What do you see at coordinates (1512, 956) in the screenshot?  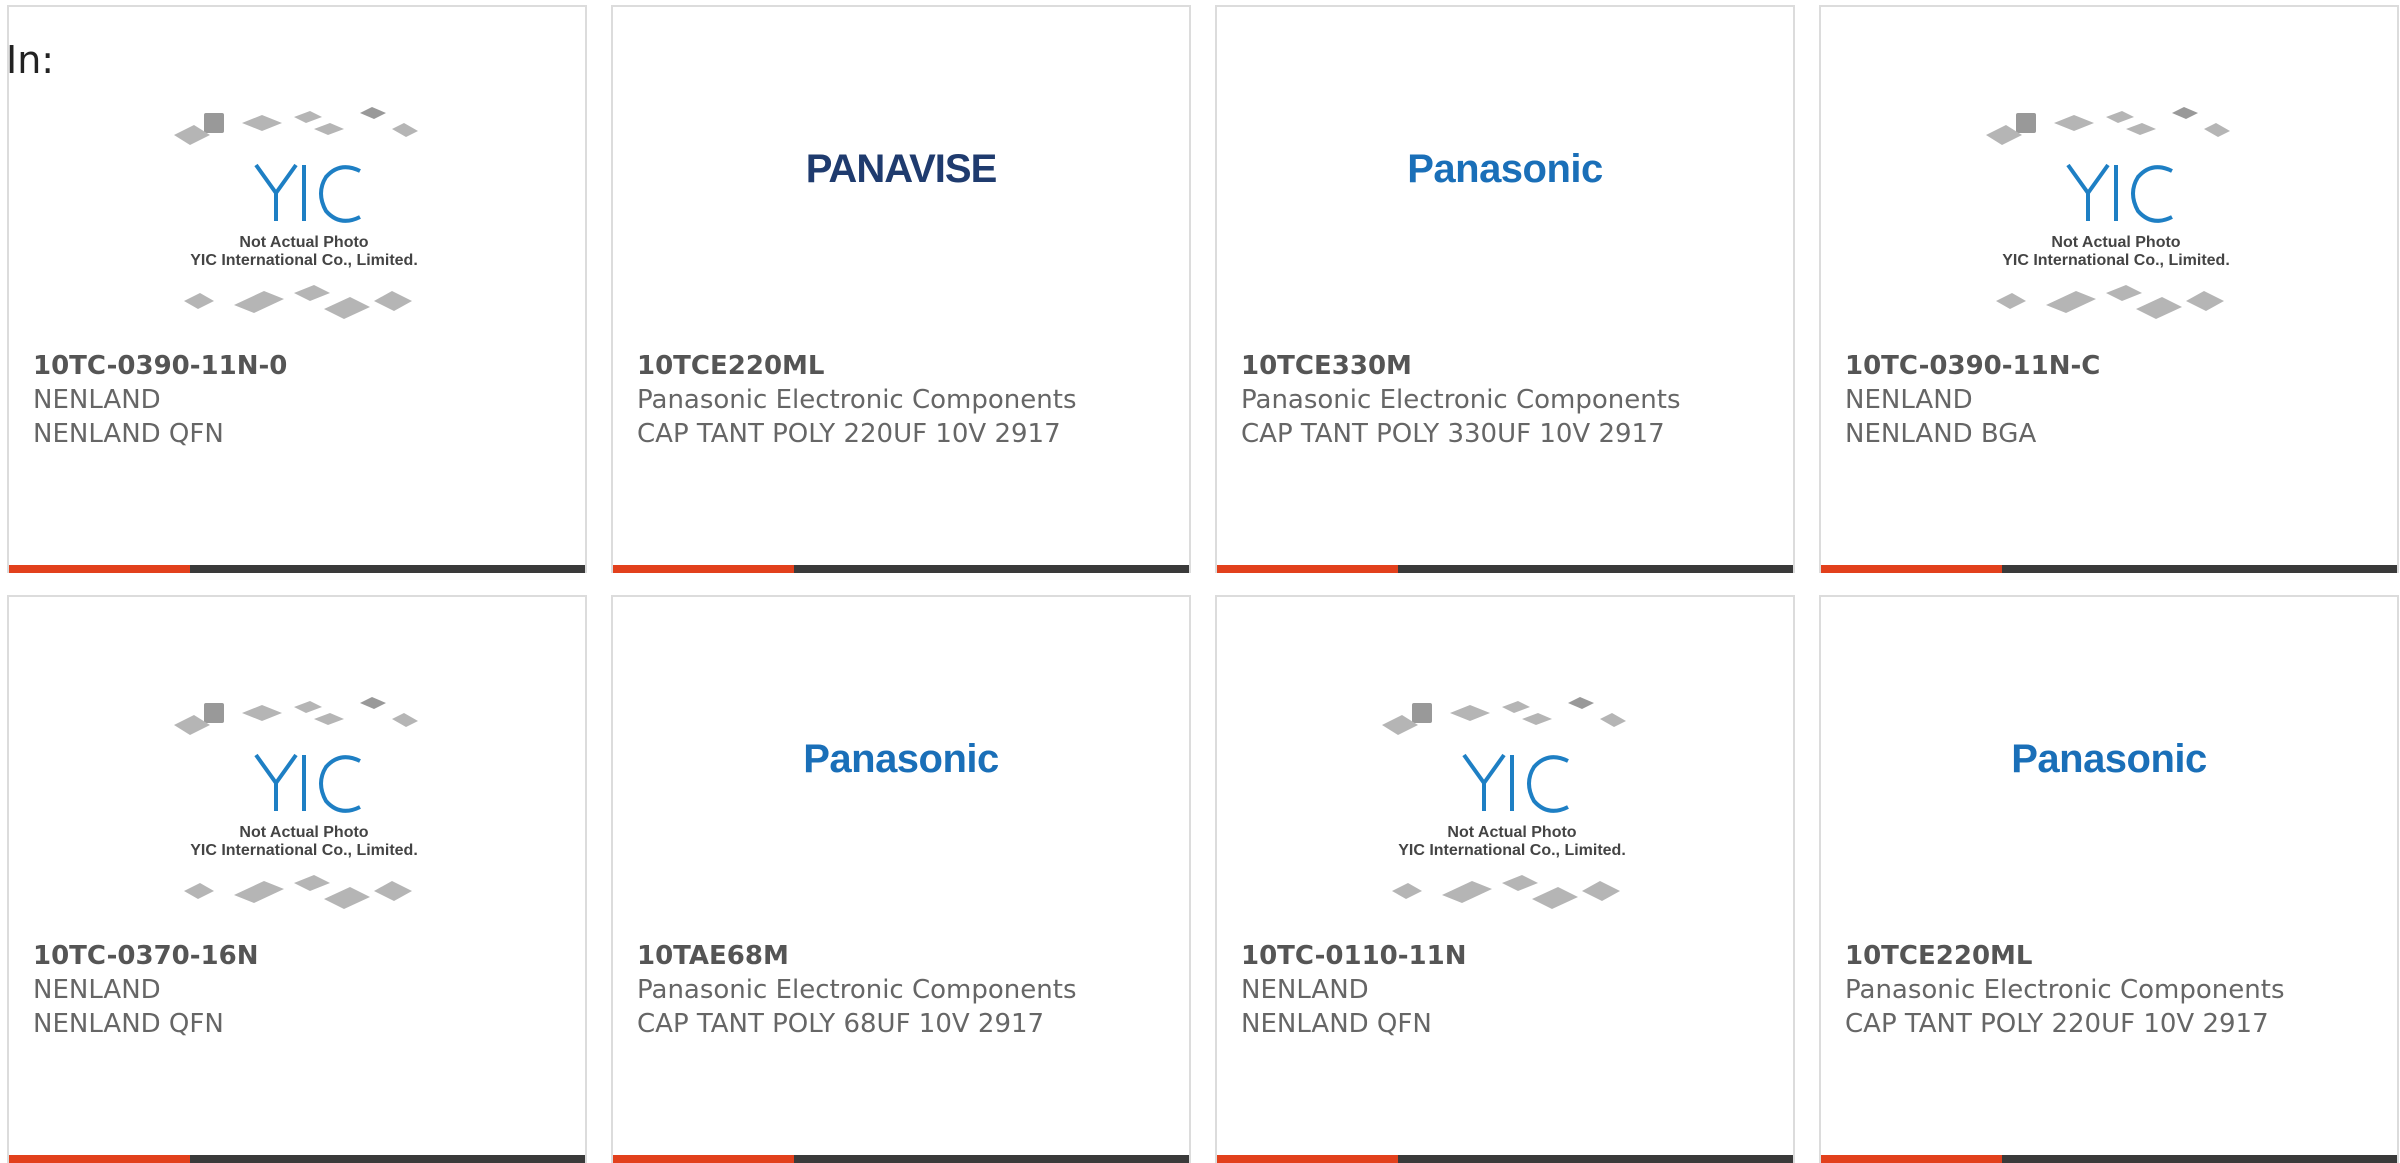 I see `part-number: 10TC-0110-11N` at bounding box center [1512, 956].